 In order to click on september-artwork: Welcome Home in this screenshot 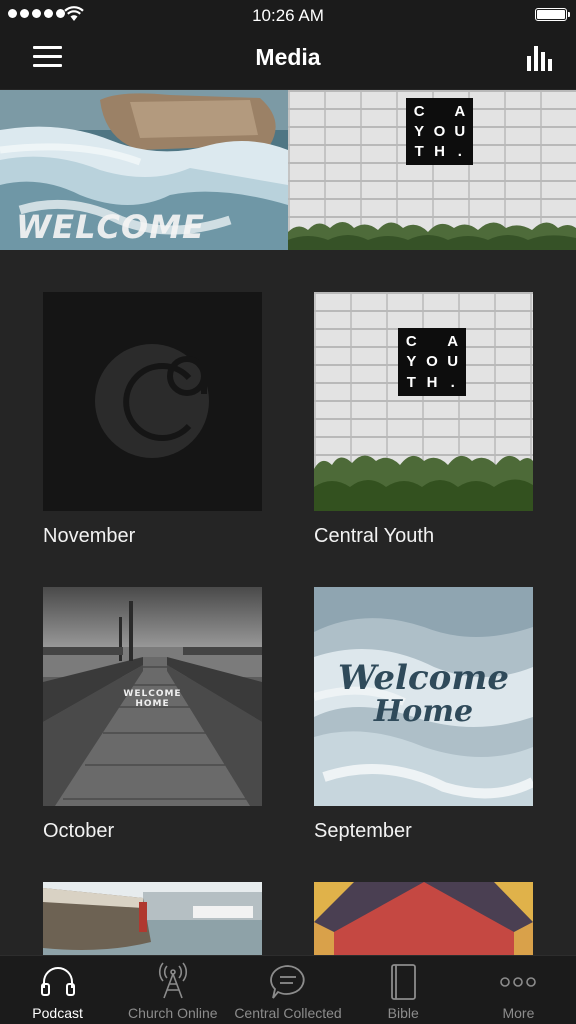, I will do `click(423, 696)`.